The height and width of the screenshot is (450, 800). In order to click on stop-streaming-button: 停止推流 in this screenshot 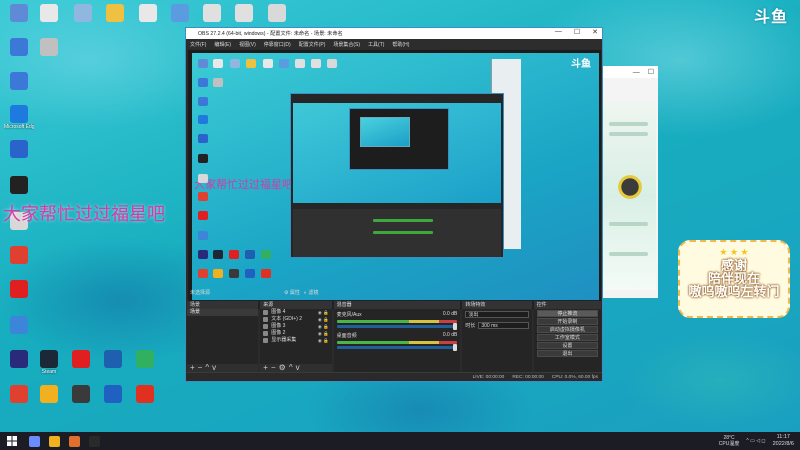, I will do `click(567, 313)`.